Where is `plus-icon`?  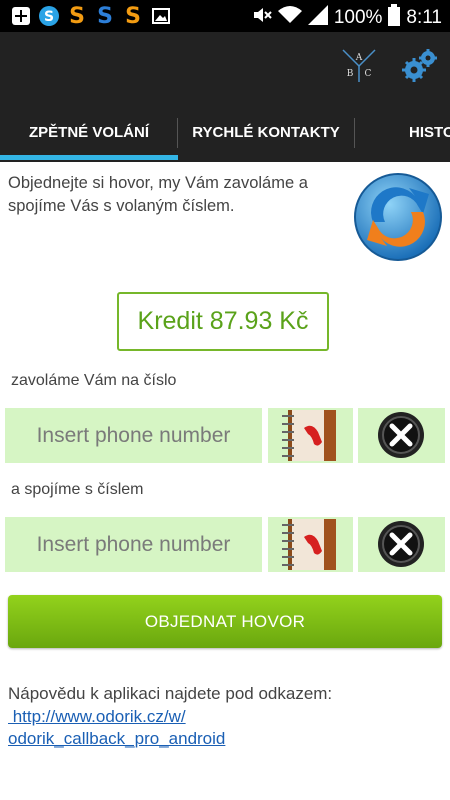 plus-icon is located at coordinates (21, 16).